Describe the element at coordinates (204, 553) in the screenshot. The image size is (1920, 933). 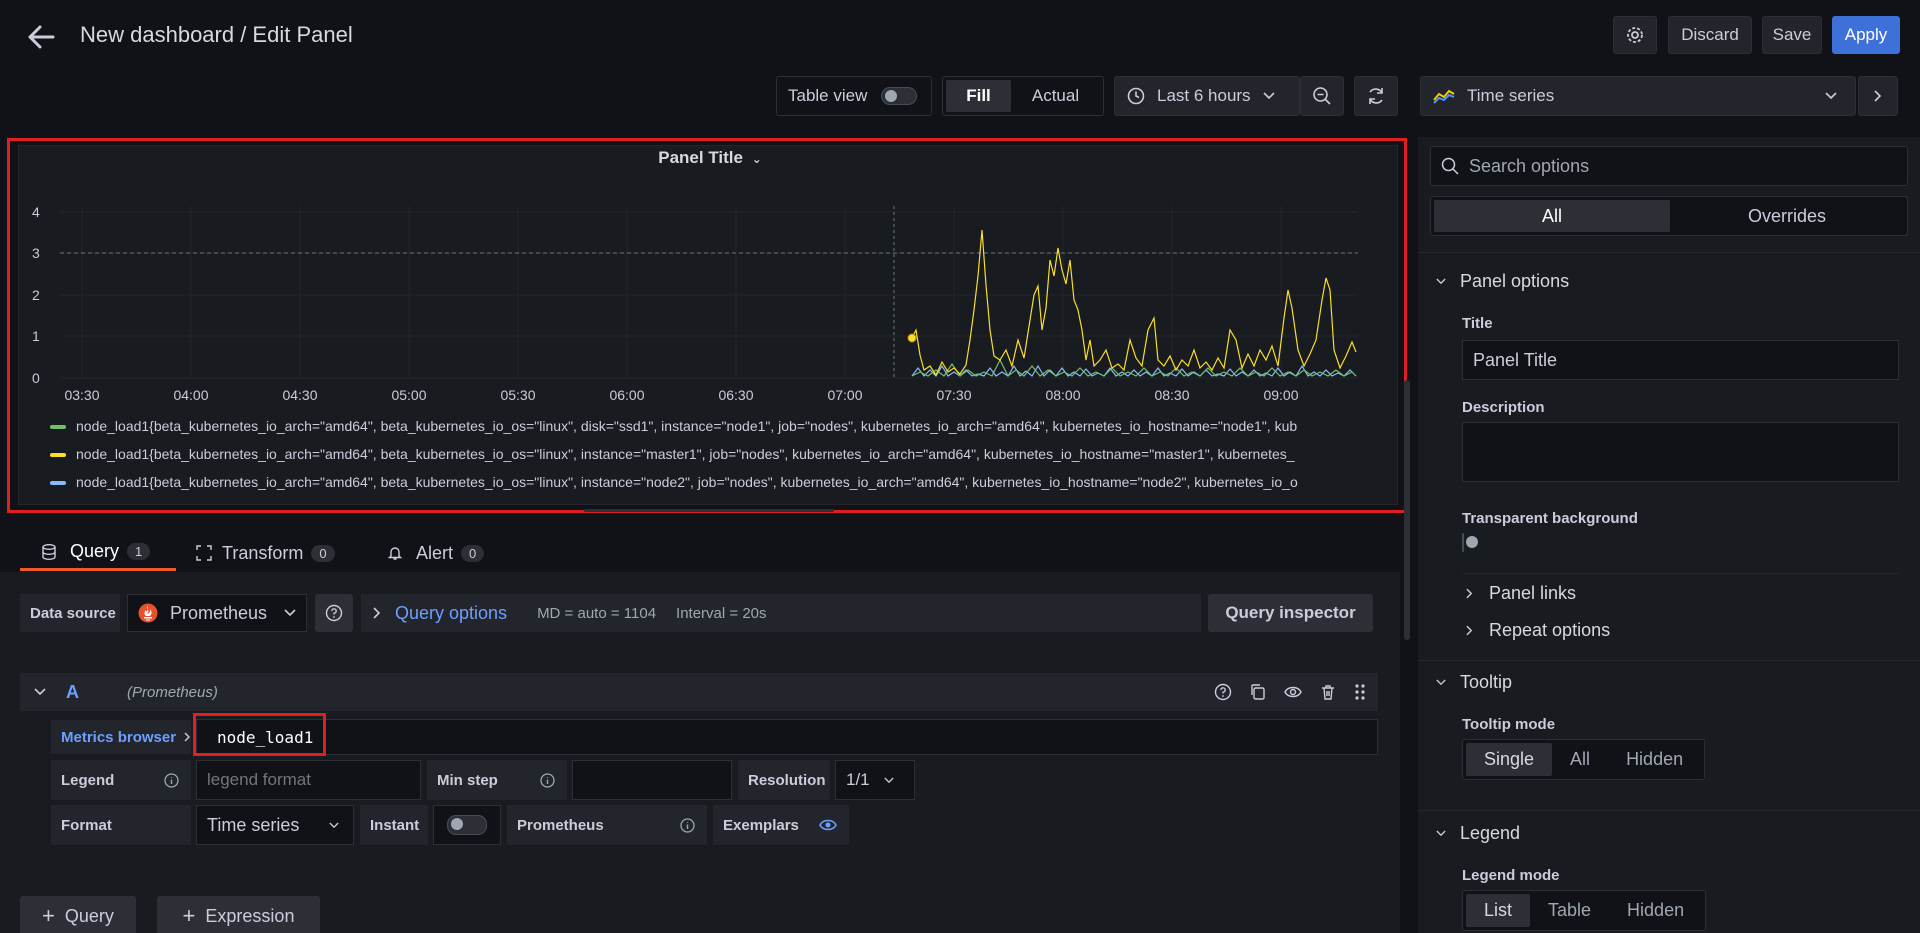
I see `transform-icon` at that location.